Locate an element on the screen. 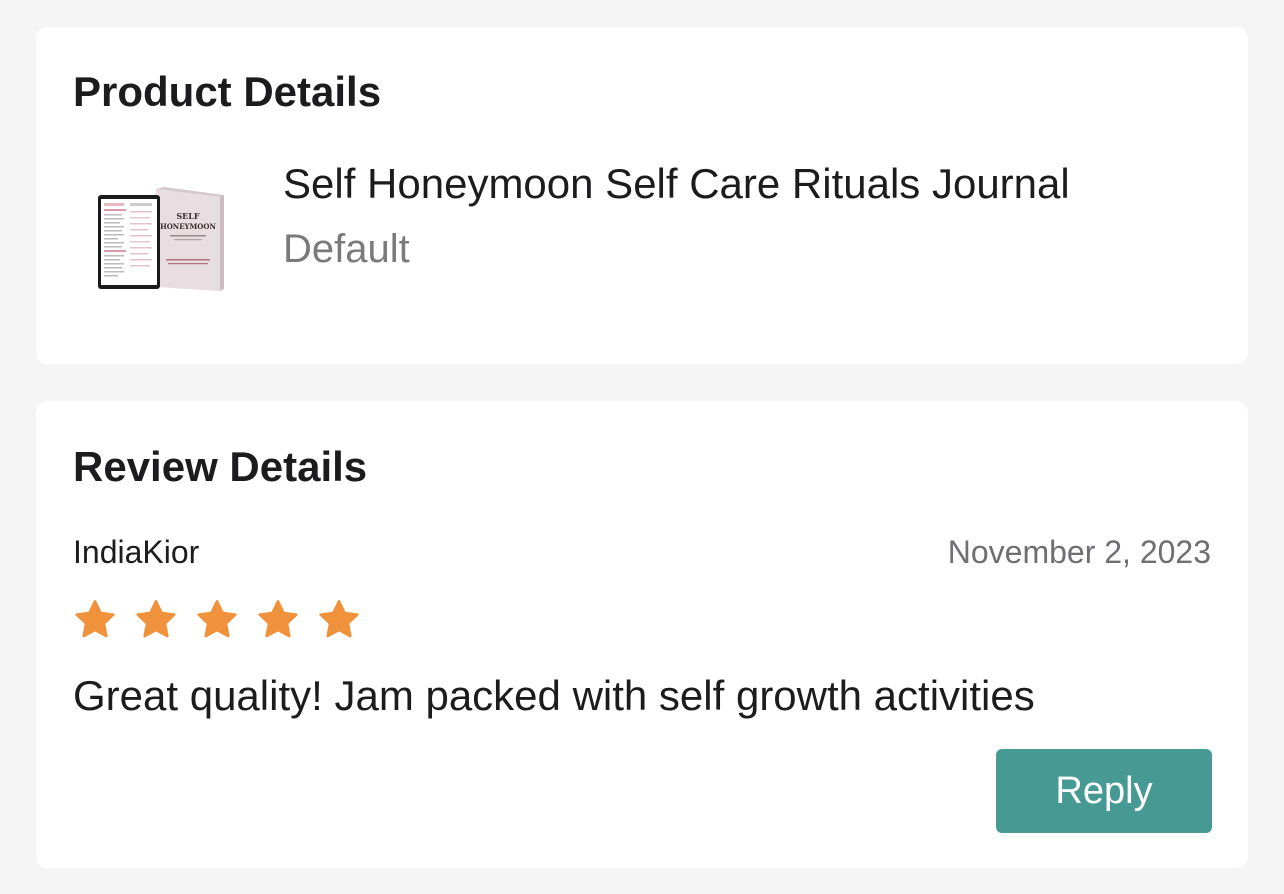  product-name: Self Honeymoon Self Care Rituals Journal is located at coordinates (676, 183).